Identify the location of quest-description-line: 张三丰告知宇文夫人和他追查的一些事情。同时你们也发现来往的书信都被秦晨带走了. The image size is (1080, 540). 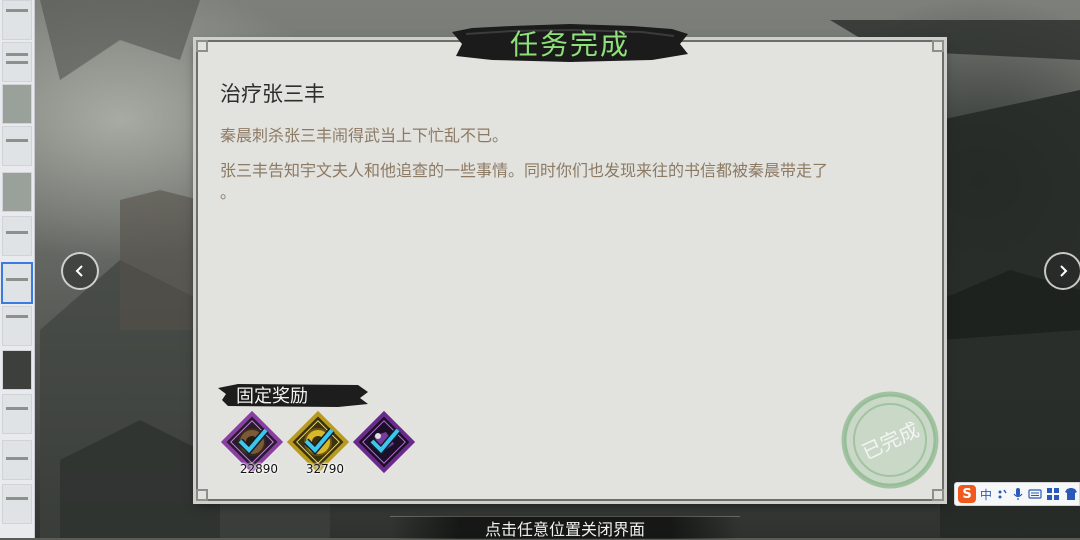
(524, 170).